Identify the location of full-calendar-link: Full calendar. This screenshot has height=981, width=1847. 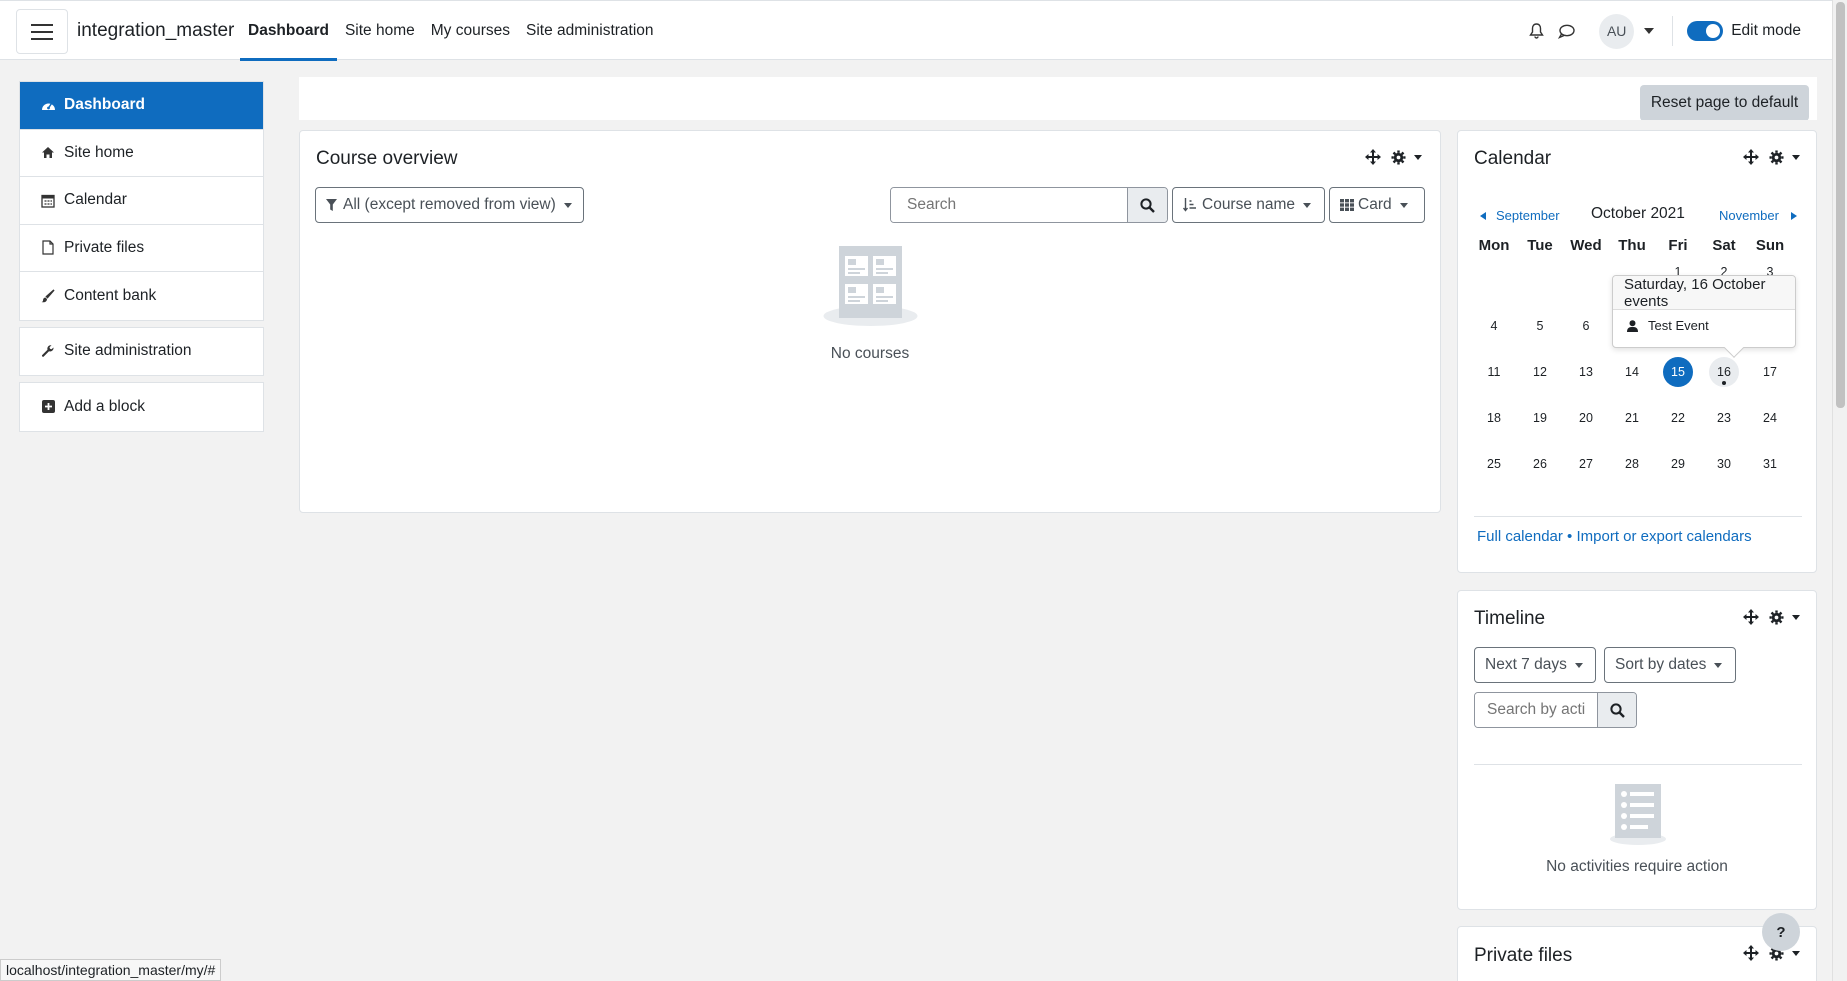
(1520, 536).